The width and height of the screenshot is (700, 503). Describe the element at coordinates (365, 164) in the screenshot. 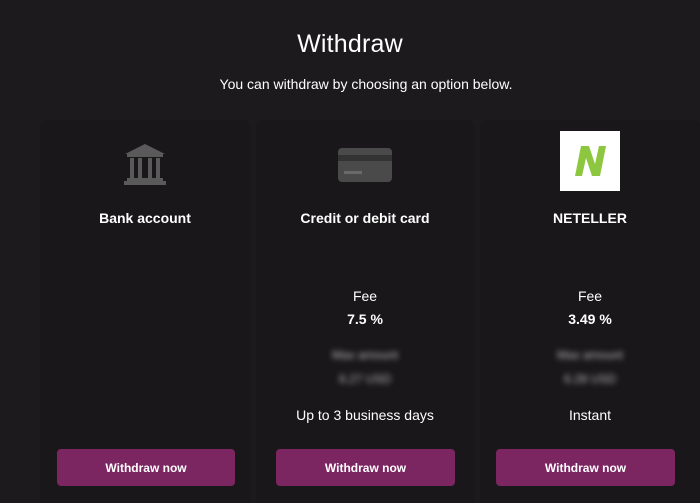

I see `credit-card-icon` at that location.